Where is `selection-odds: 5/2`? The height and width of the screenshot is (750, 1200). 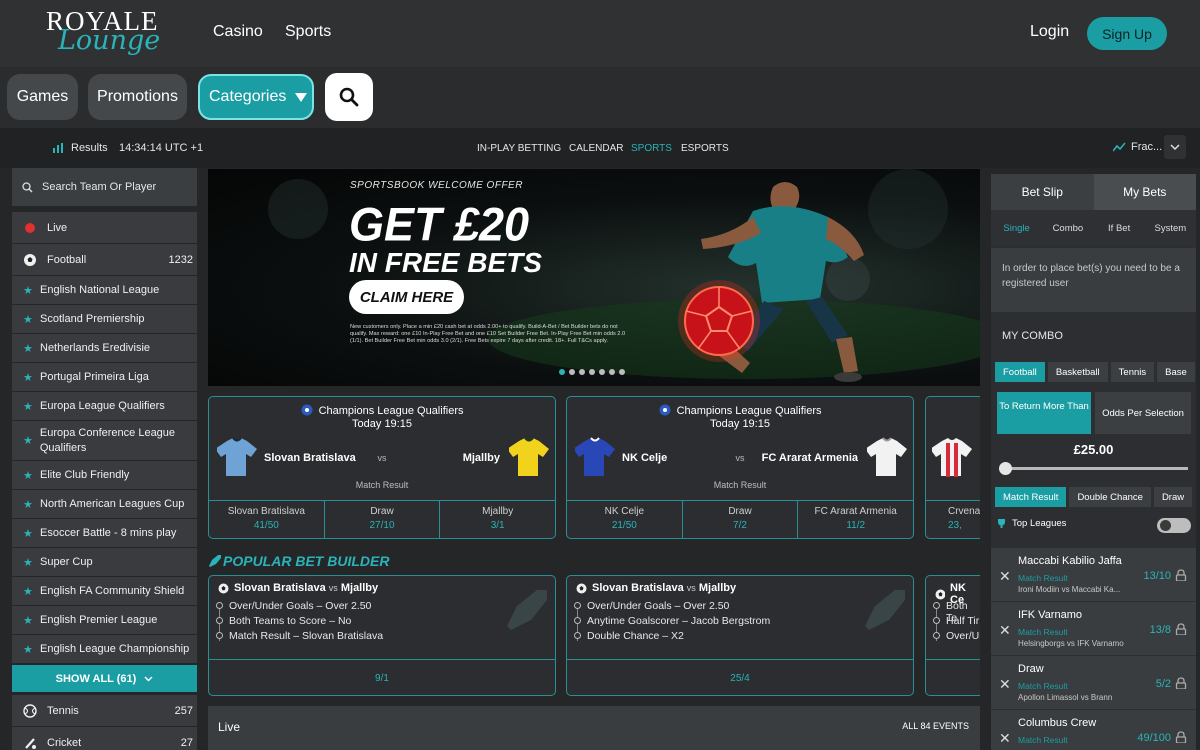 selection-odds: 5/2 is located at coordinates (1163, 684).